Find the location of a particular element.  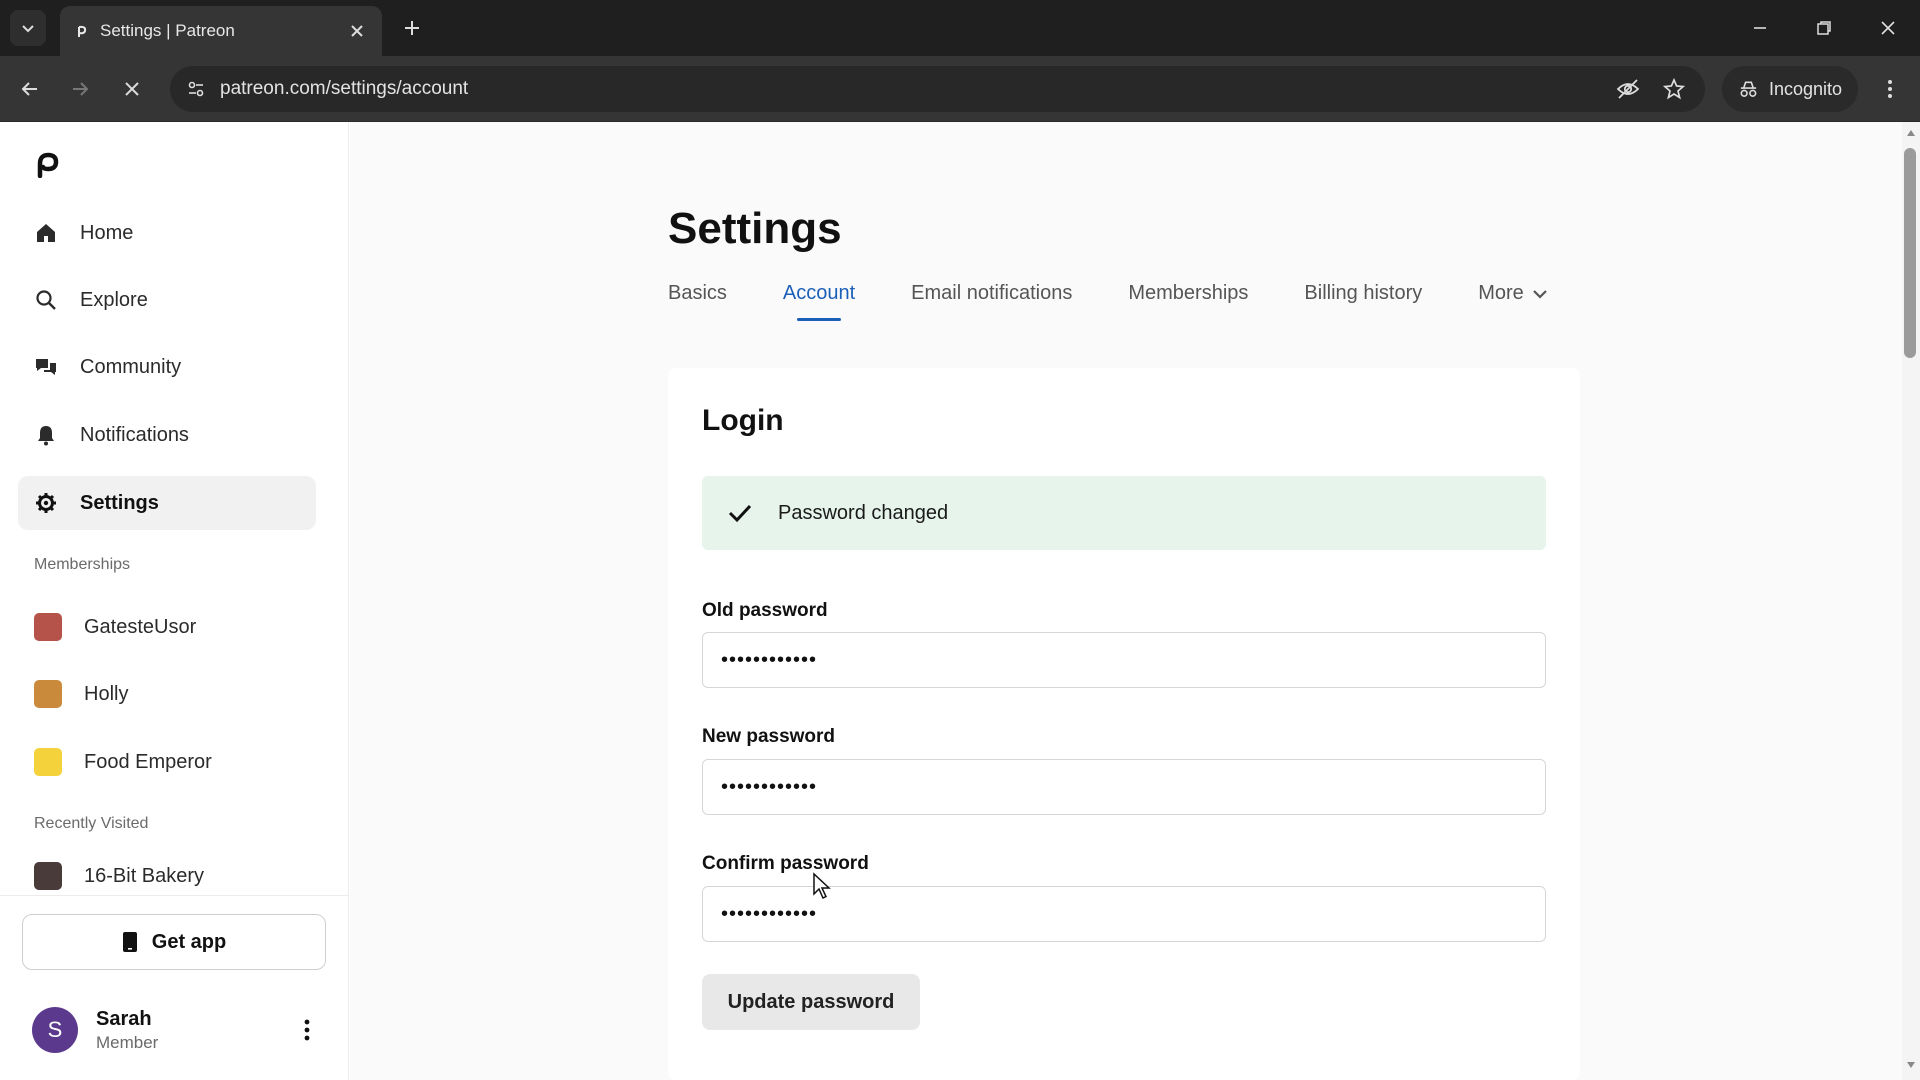

tab-basics: Basics is located at coordinates (697, 301).